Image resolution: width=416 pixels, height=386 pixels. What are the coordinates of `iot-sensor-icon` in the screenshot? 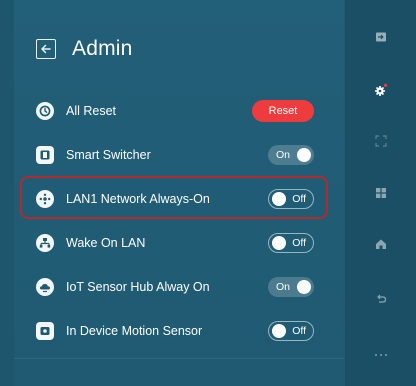 It's located at (45, 287).